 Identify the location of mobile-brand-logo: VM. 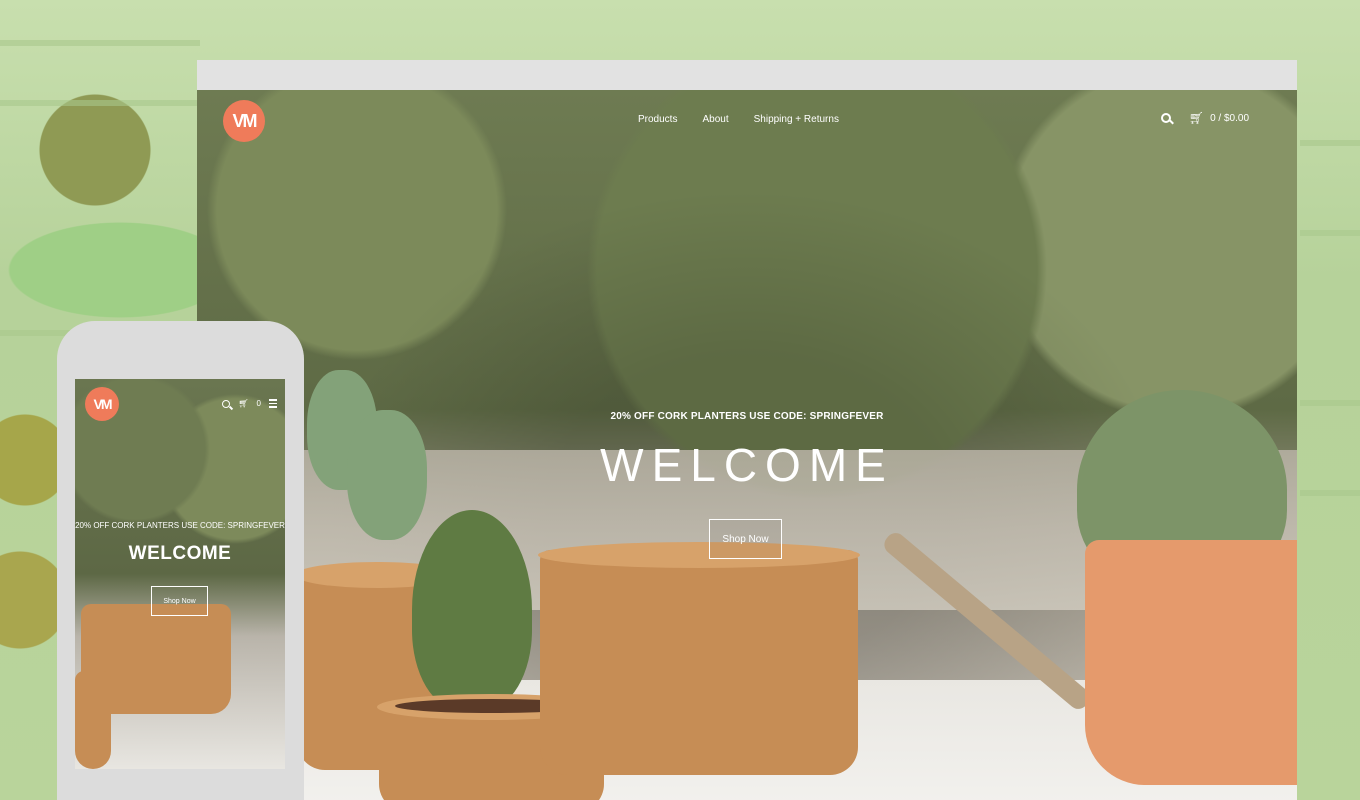
(102, 404).